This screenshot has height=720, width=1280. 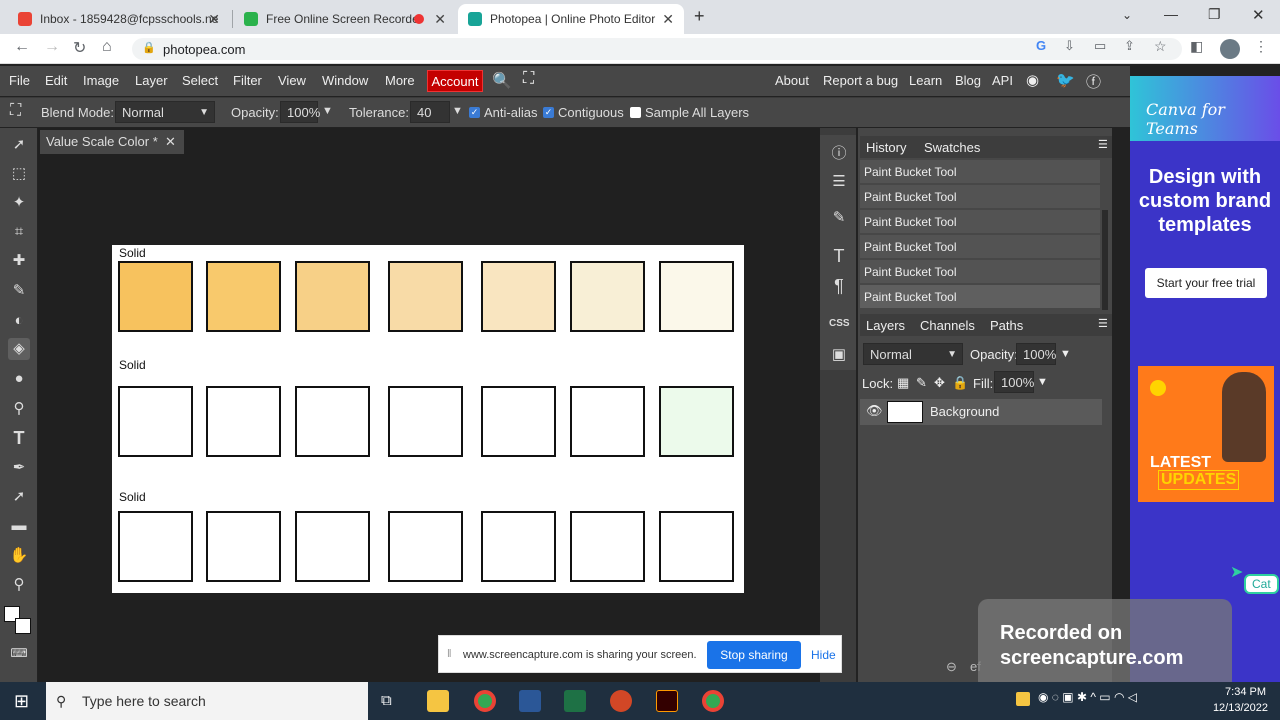 I want to click on tab-history: History, so click(x=886, y=147).